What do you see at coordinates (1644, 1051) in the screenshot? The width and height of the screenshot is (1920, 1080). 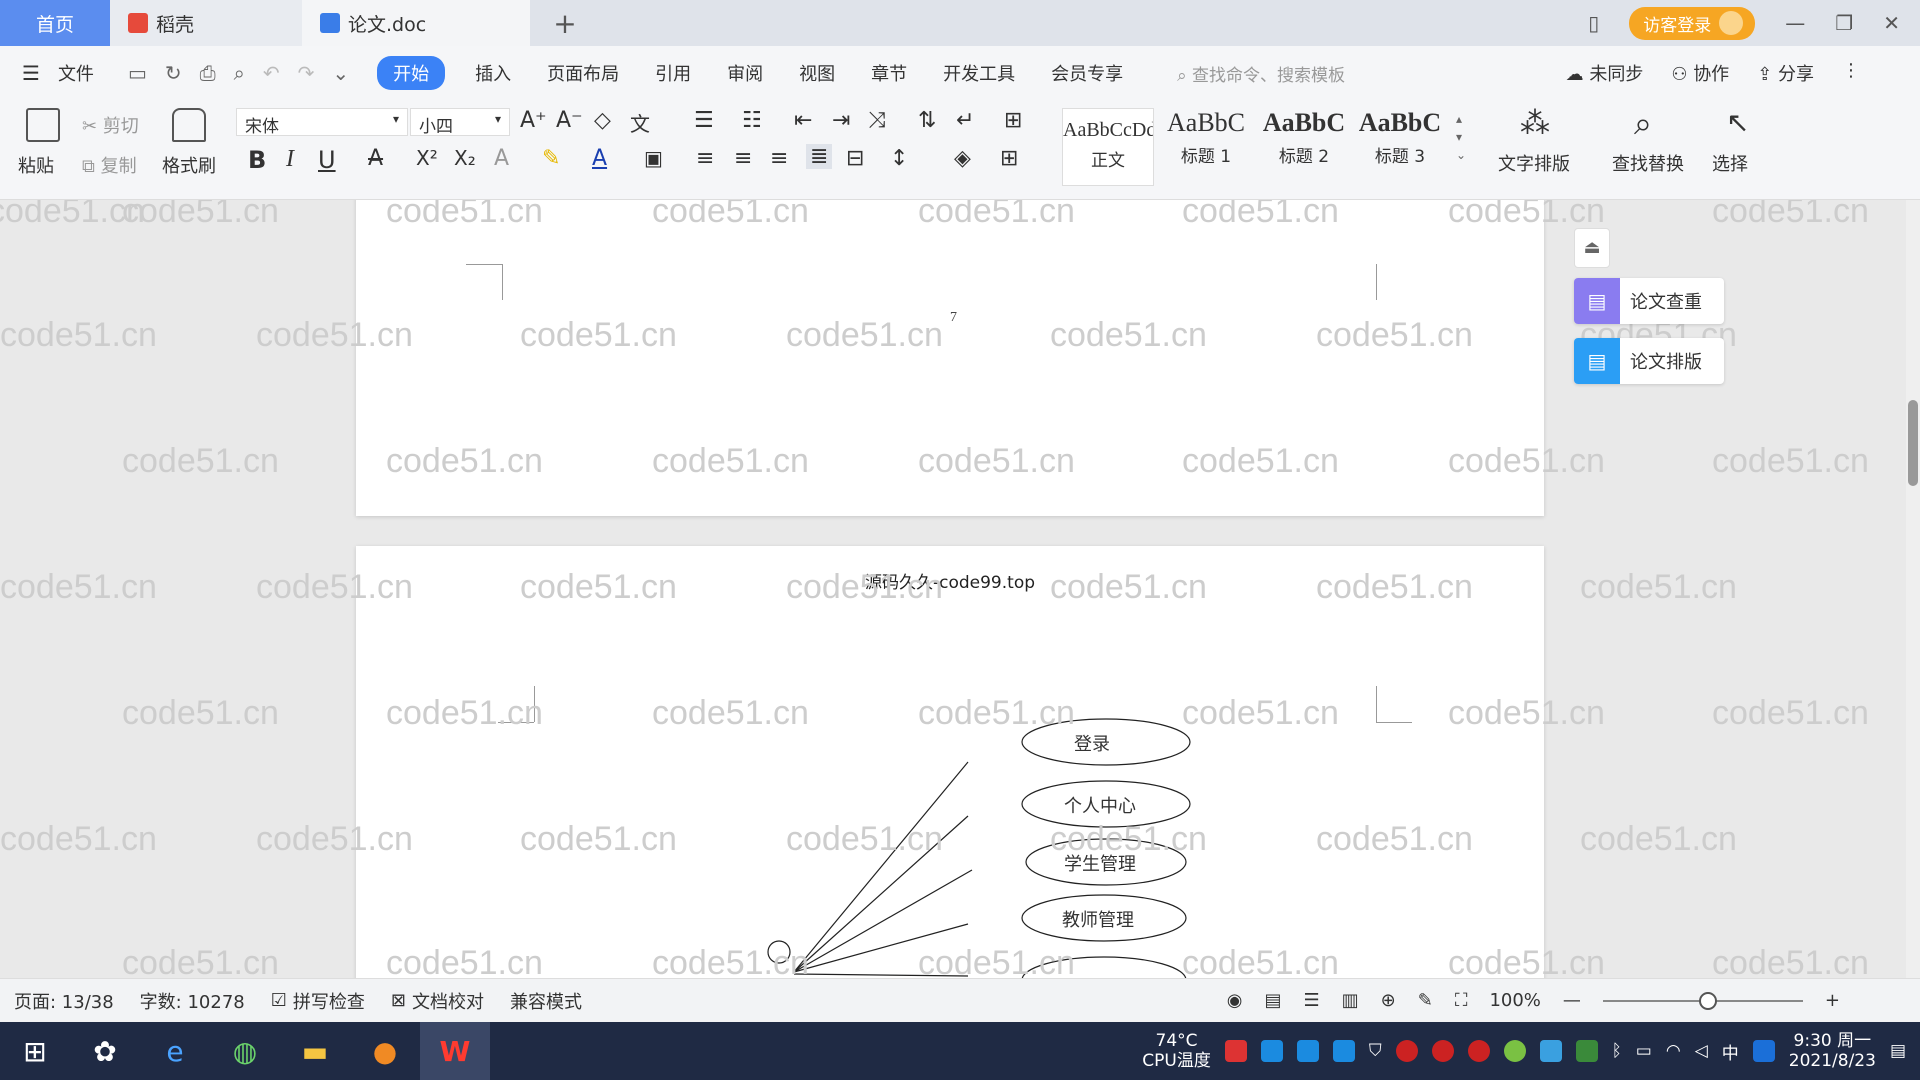 I see `battery-icon: ▭` at bounding box center [1644, 1051].